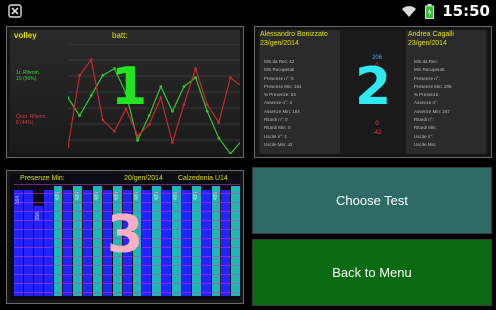 This screenshot has height=310, width=496. What do you see at coordinates (377, 95) in the screenshot?
I see `difference-values: 206 0 0 -42` at bounding box center [377, 95].